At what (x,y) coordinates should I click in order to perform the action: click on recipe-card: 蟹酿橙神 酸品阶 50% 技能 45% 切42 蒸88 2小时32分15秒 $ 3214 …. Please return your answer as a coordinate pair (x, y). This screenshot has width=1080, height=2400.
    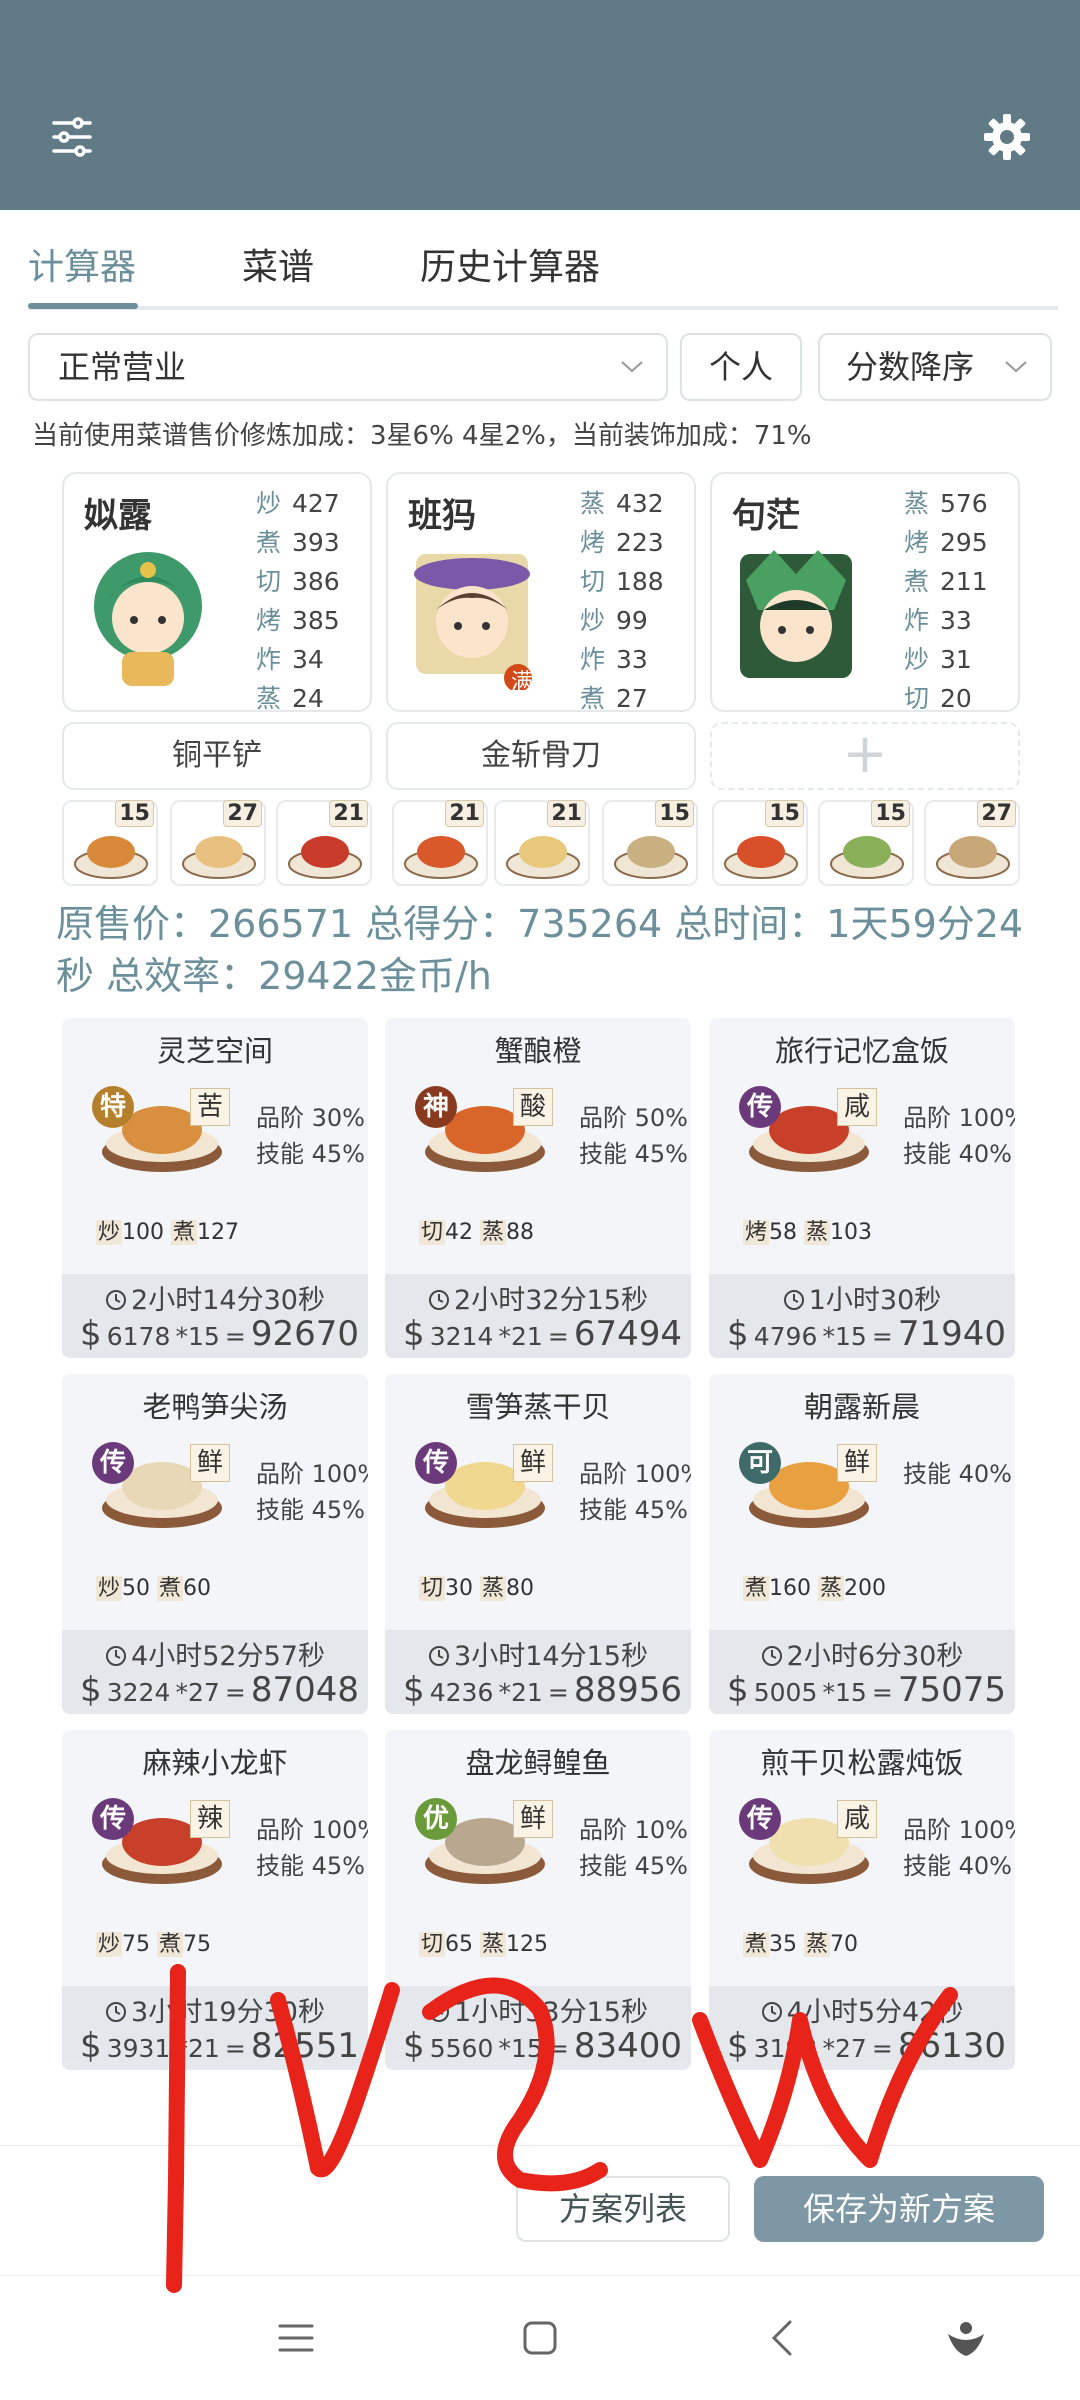
    Looking at the image, I should click on (538, 1188).